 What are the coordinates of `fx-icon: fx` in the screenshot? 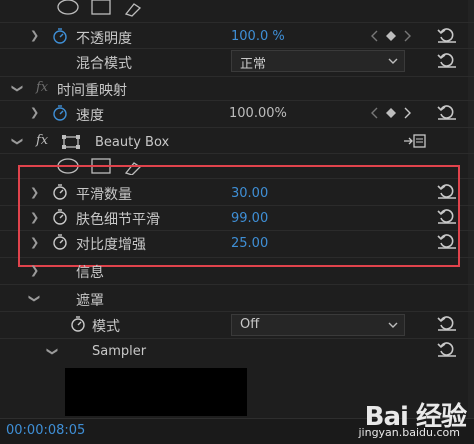 It's located at (42, 87).